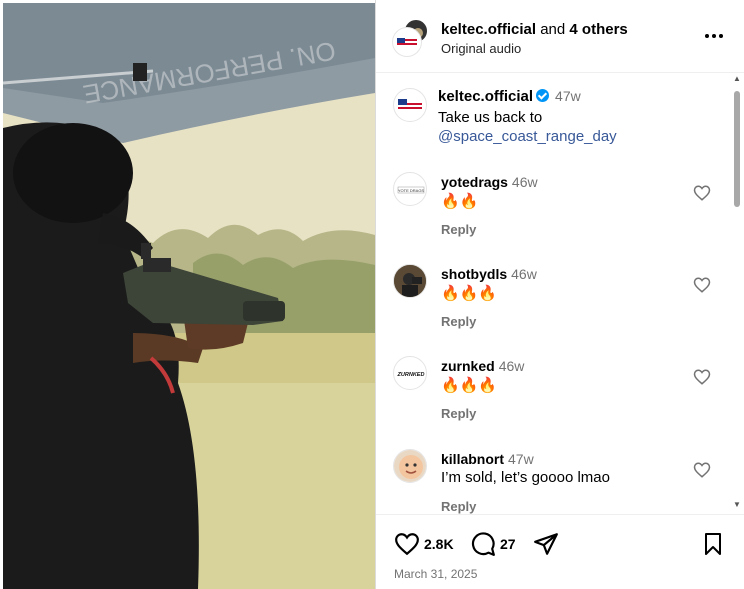 Image resolution: width=744 pixels, height=589 pixels. I want to click on caption-time: 47w, so click(568, 96).